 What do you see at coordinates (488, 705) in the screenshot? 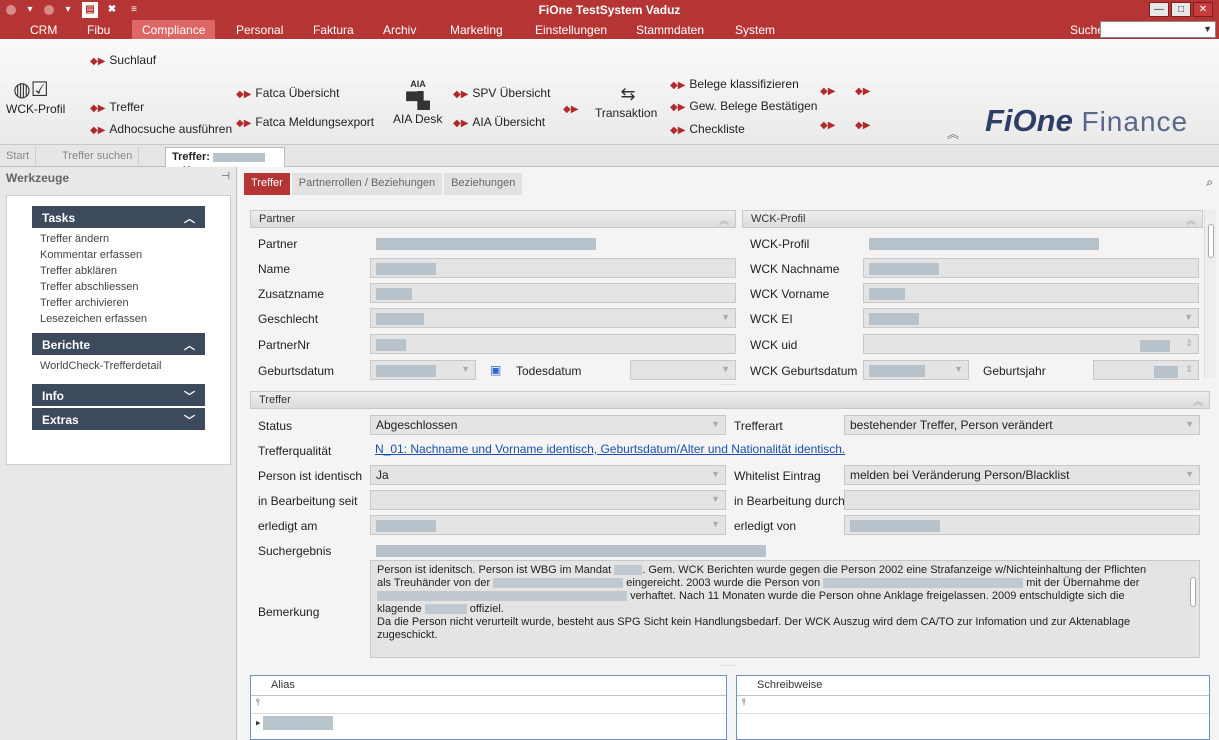
I see `alias-filter-row: ⫯` at bounding box center [488, 705].